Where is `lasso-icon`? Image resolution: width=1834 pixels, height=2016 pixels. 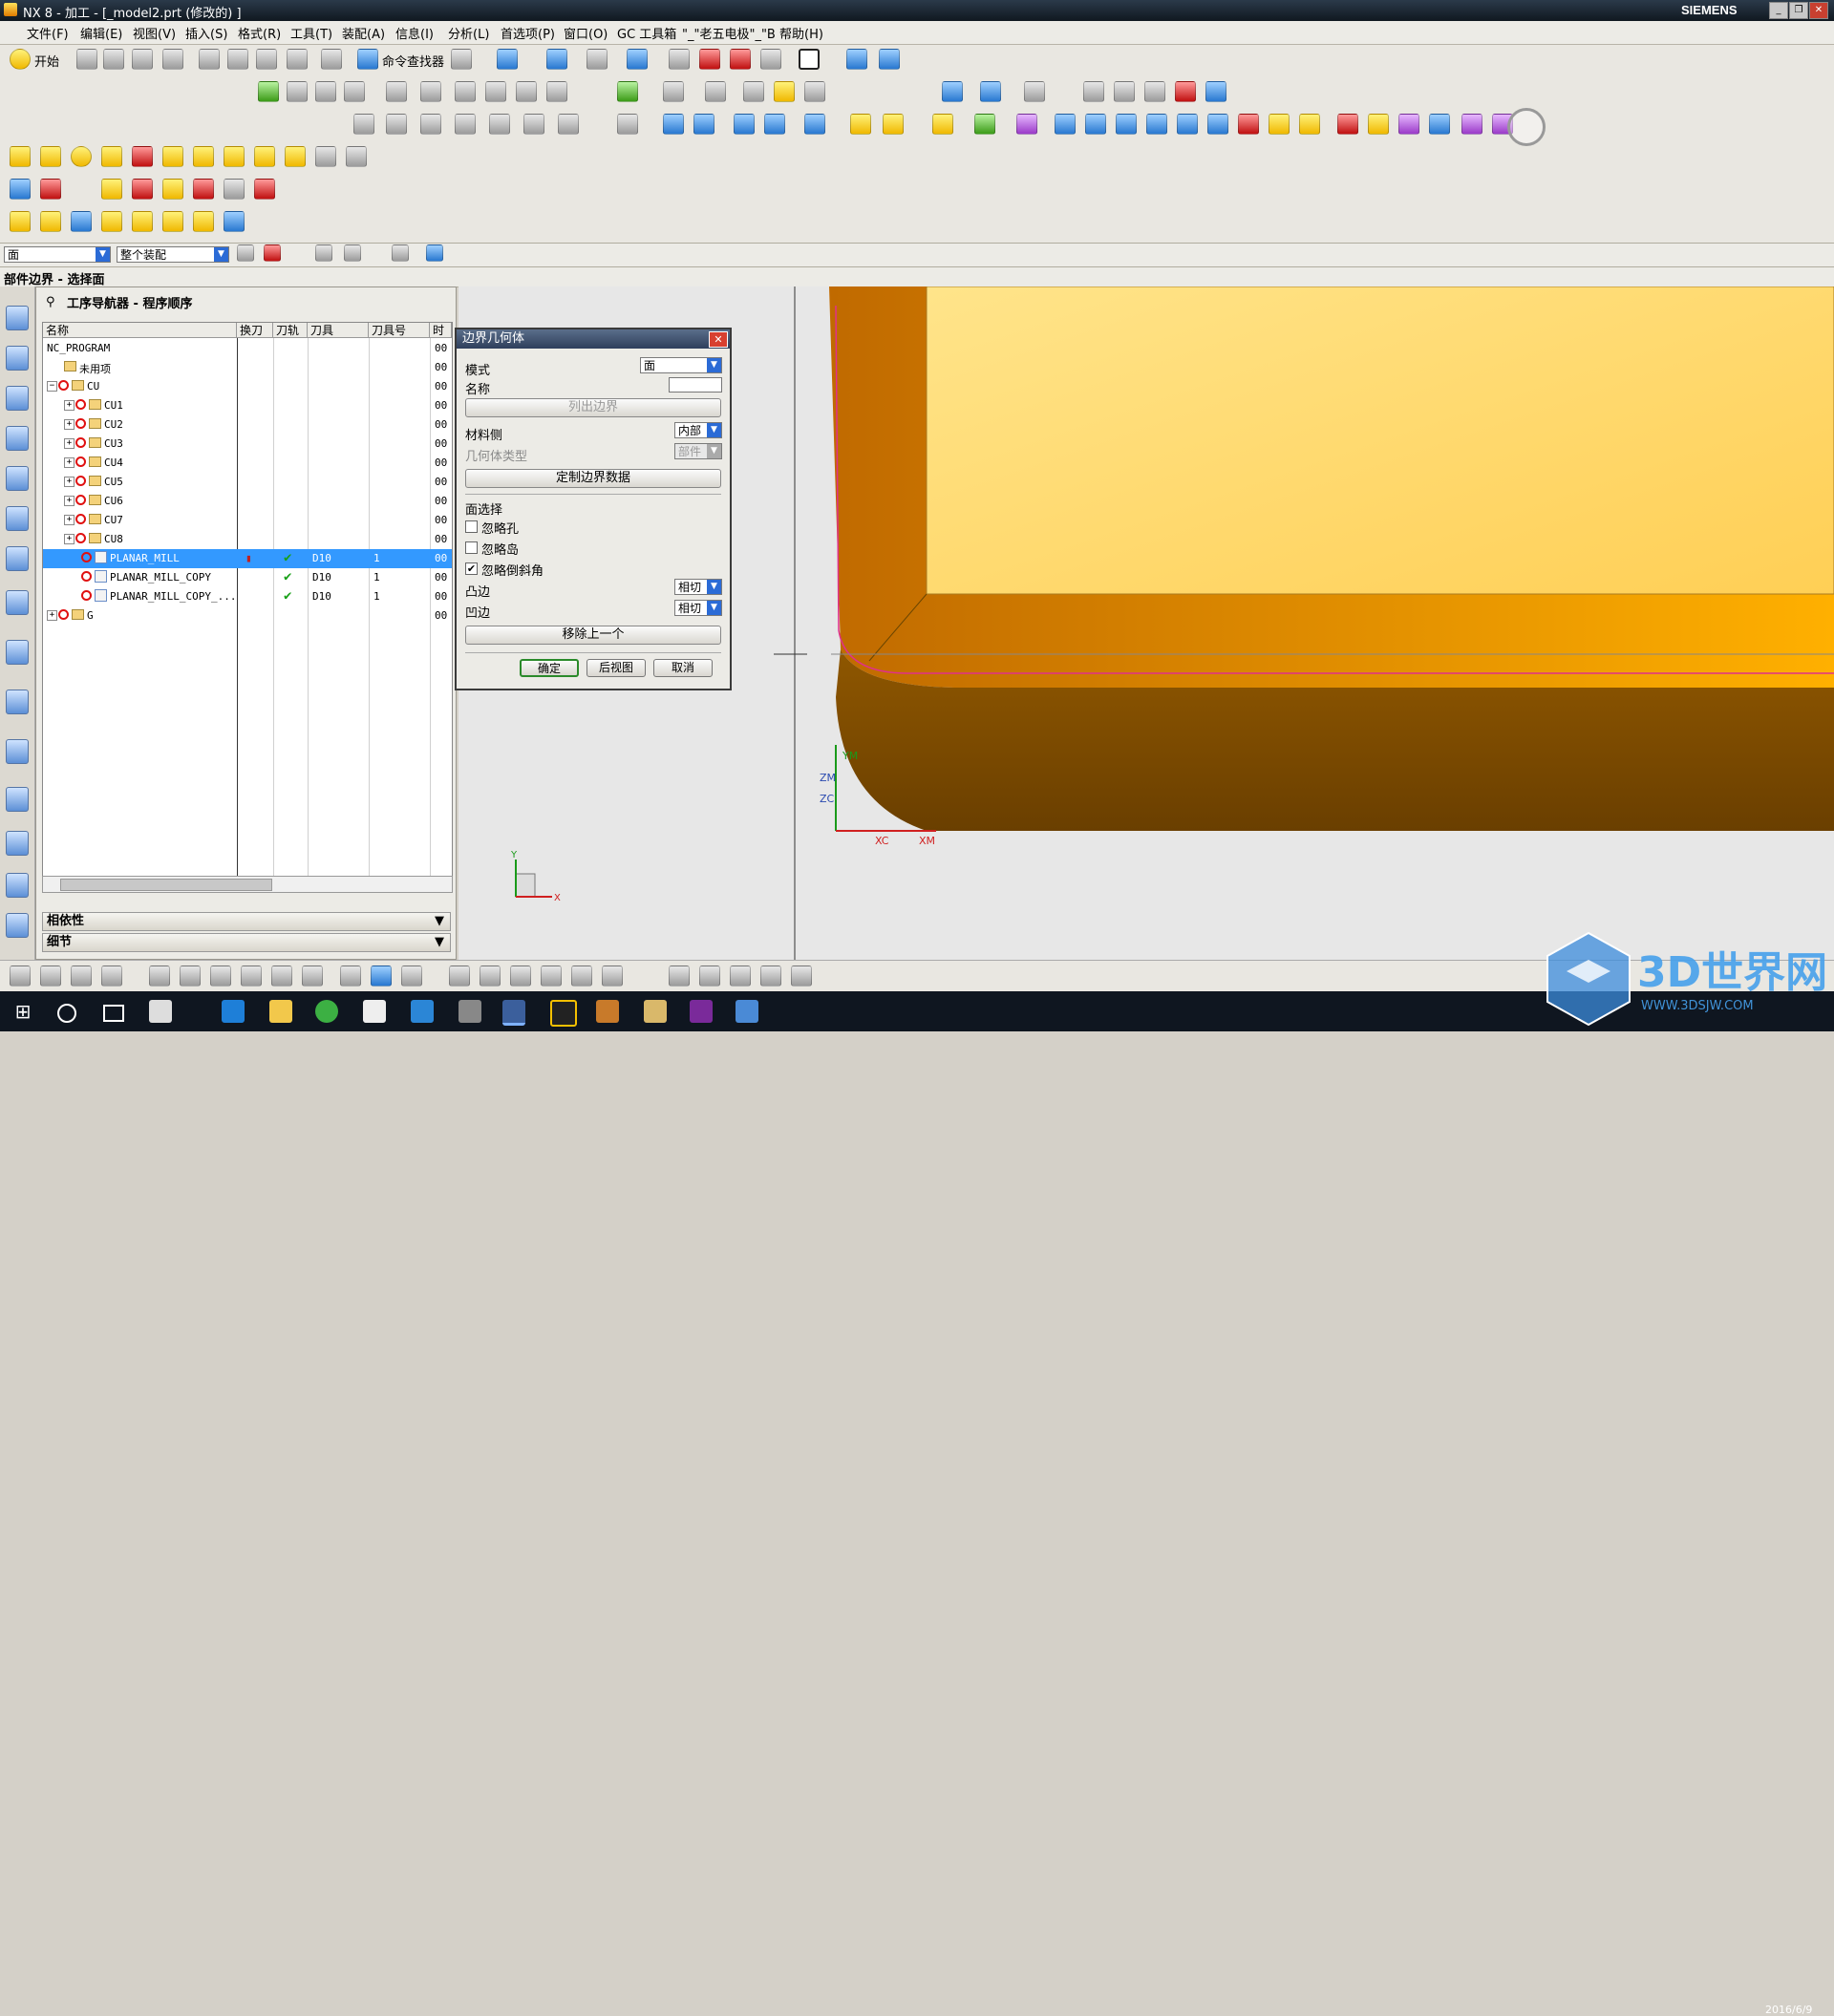 lasso-icon is located at coordinates (323, 253).